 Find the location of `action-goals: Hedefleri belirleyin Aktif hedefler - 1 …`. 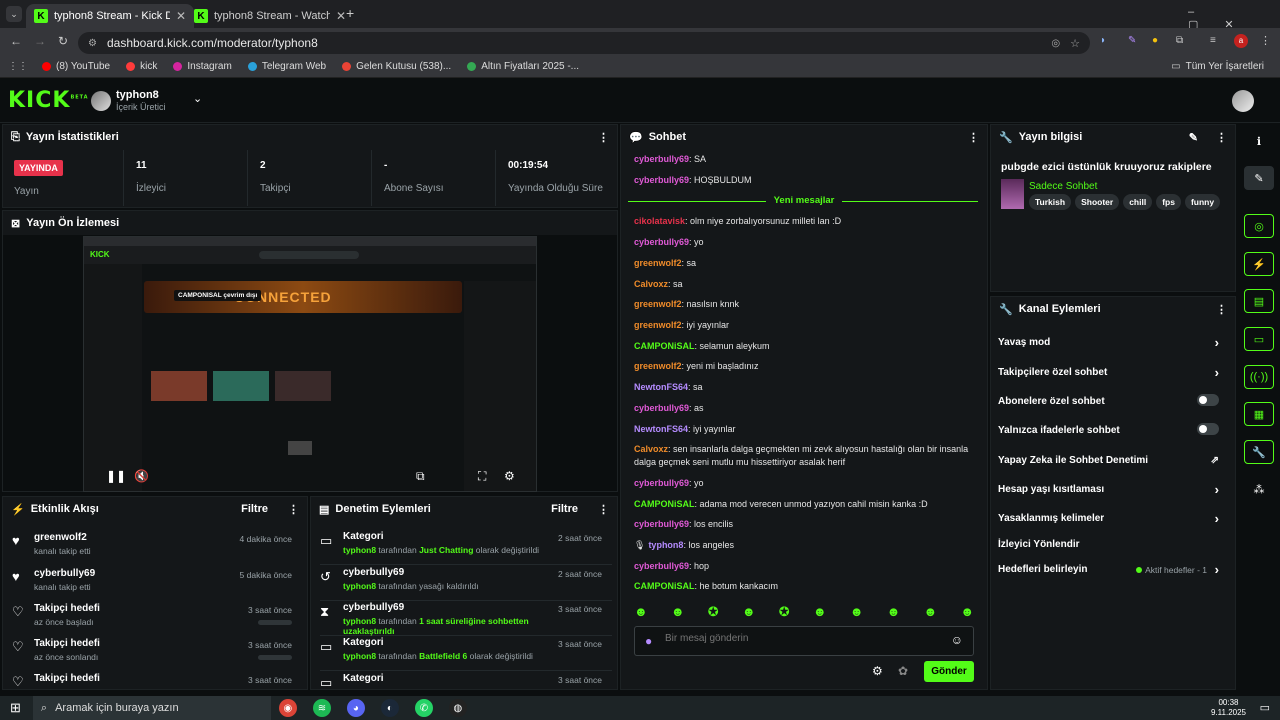

action-goals: Hedefleri belirleyin Aktif hedefler - 1 … is located at coordinates (1110, 569).